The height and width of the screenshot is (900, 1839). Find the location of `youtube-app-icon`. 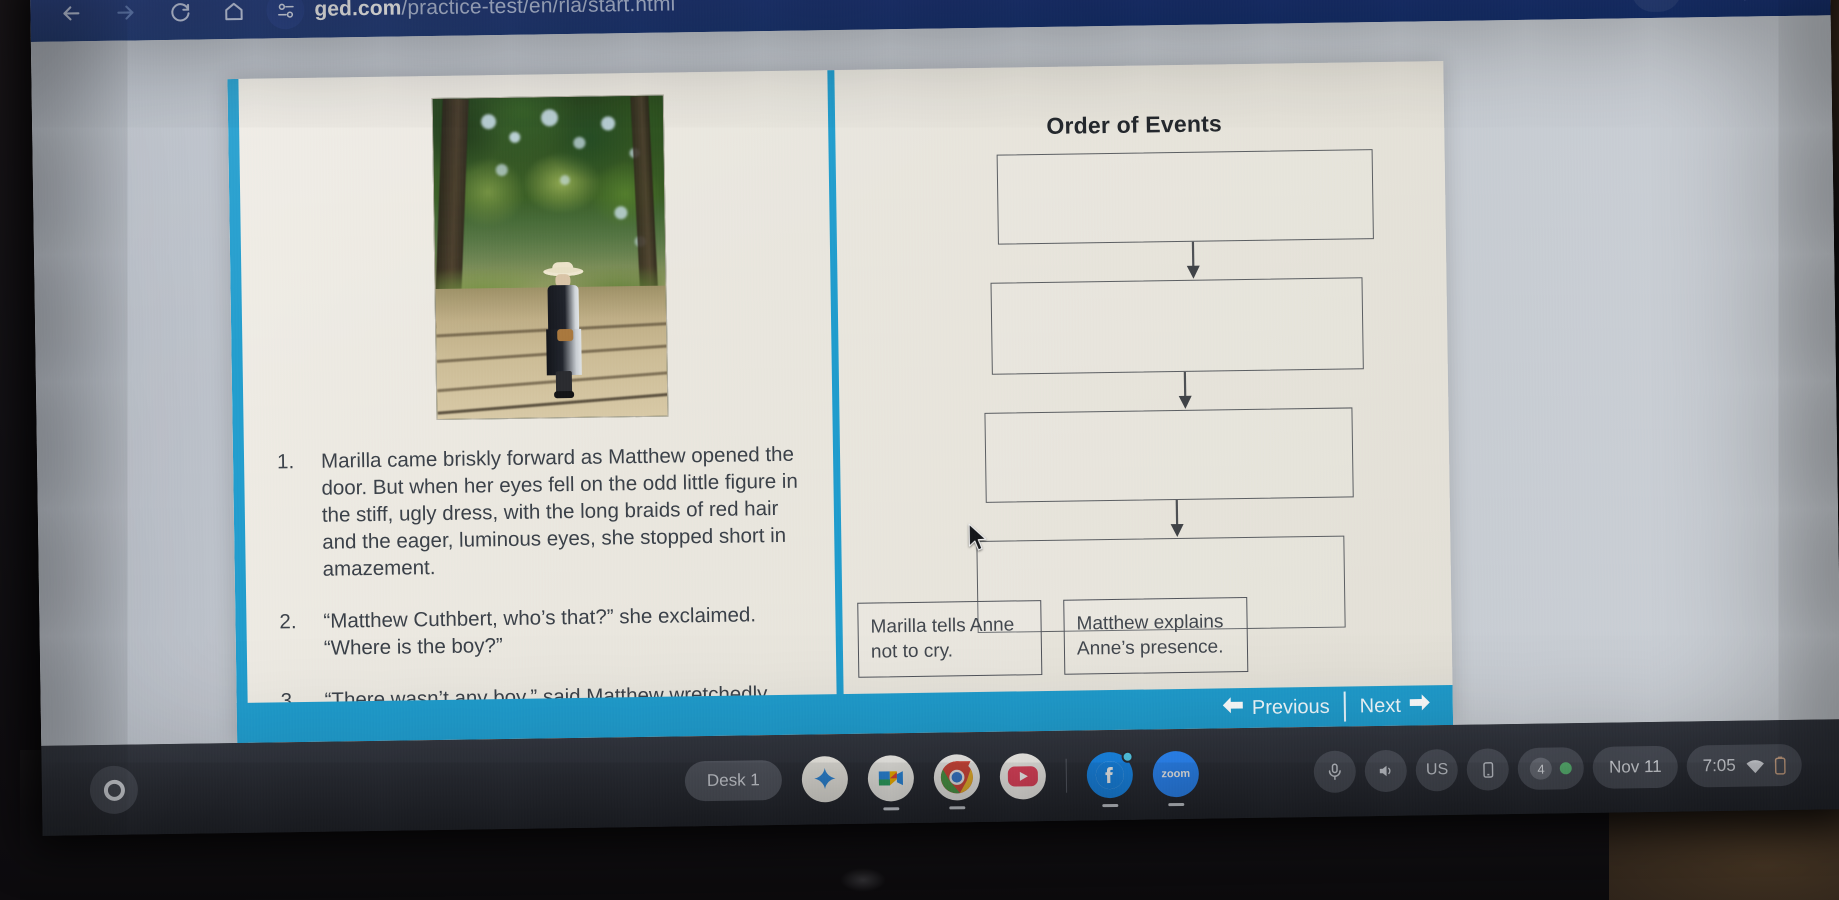

youtube-app-icon is located at coordinates (1023, 776).